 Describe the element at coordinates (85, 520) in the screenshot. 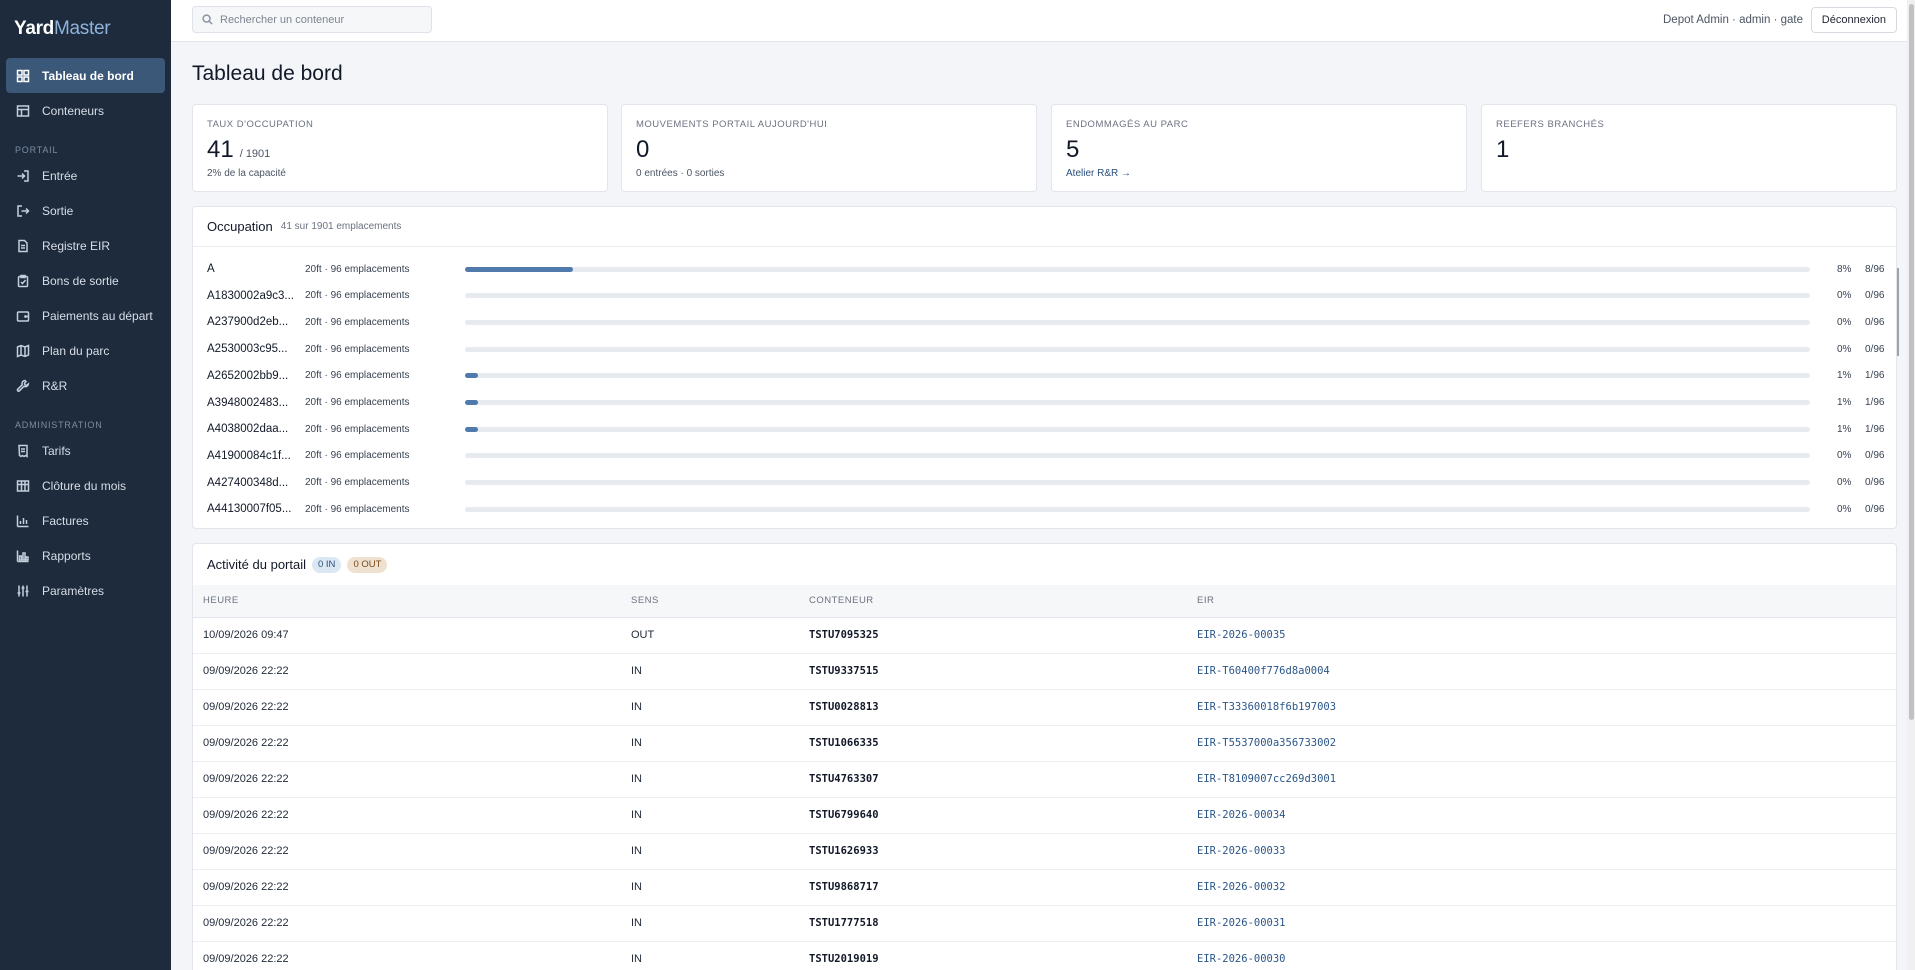

I see `sidebar-item-invoices: Factures` at that location.